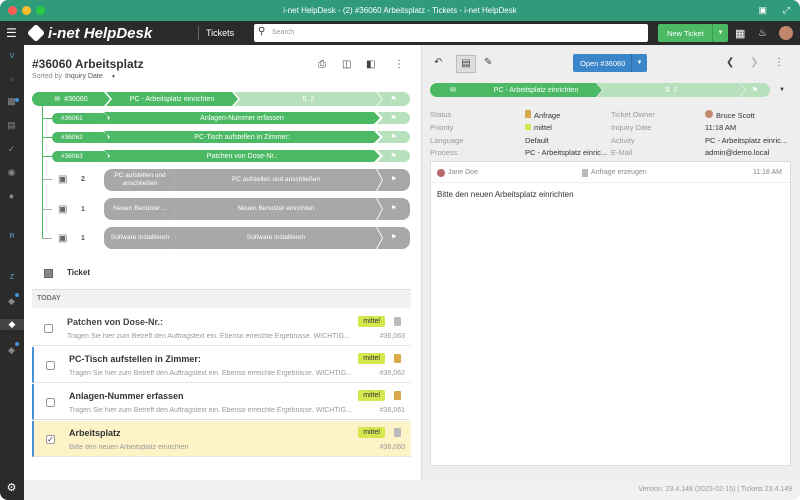 The width and height of the screenshot is (800, 500). What do you see at coordinates (80, 156) in the screenshot?
I see `subticket-id-36063: #36063` at bounding box center [80, 156].